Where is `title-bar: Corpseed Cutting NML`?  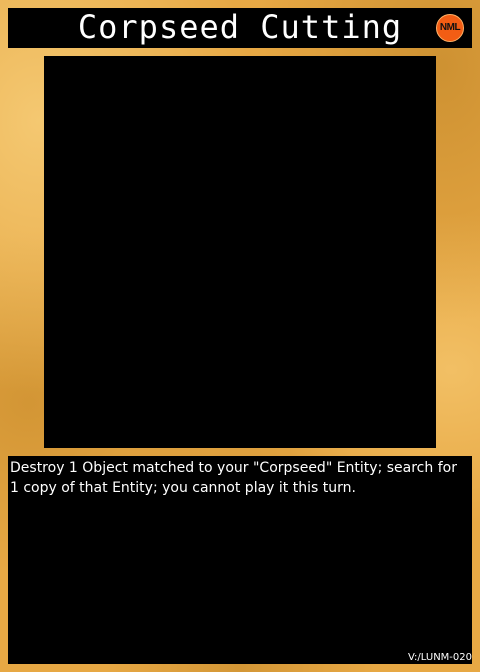
title-bar: Corpseed Cutting NML is located at coordinates (240, 28).